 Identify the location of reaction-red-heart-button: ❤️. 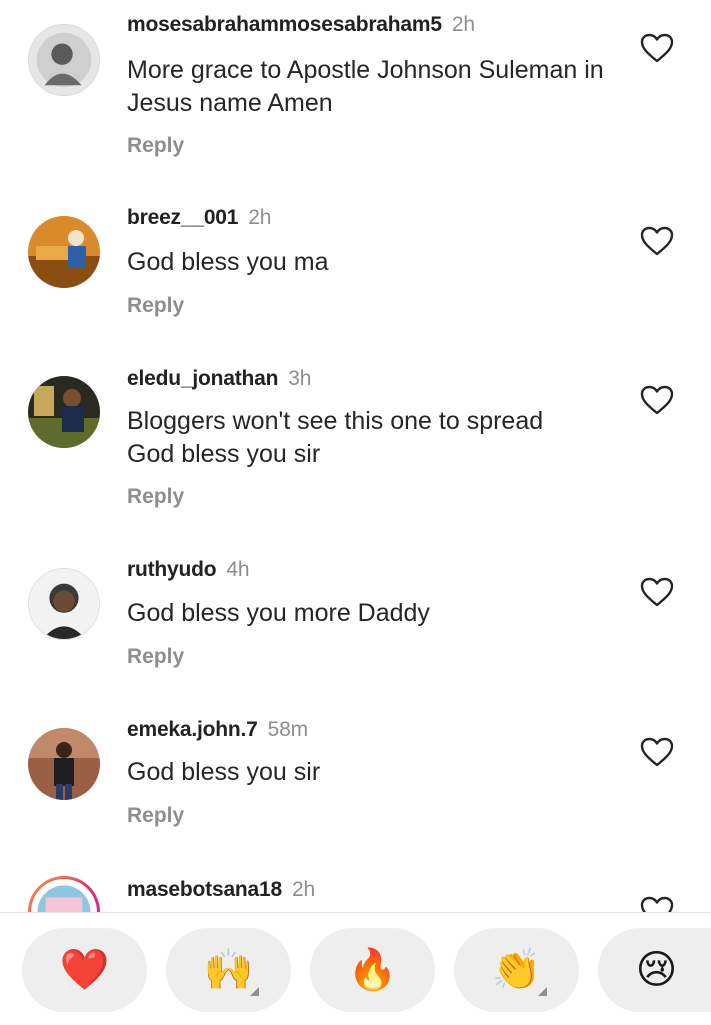
(84, 970).